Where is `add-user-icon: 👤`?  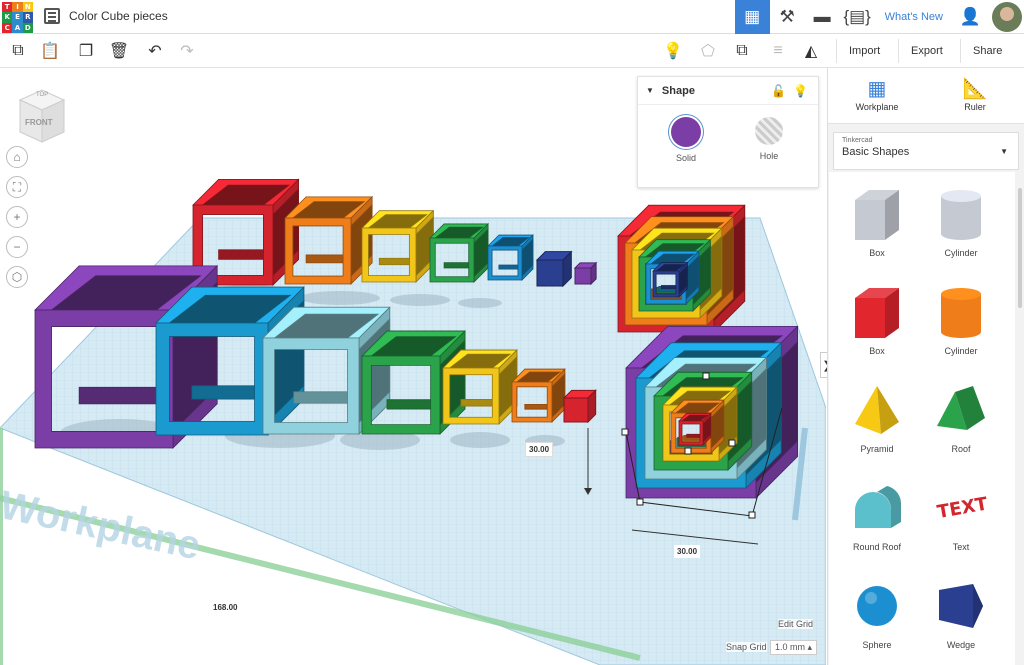 add-user-icon: 👤 is located at coordinates (970, 16).